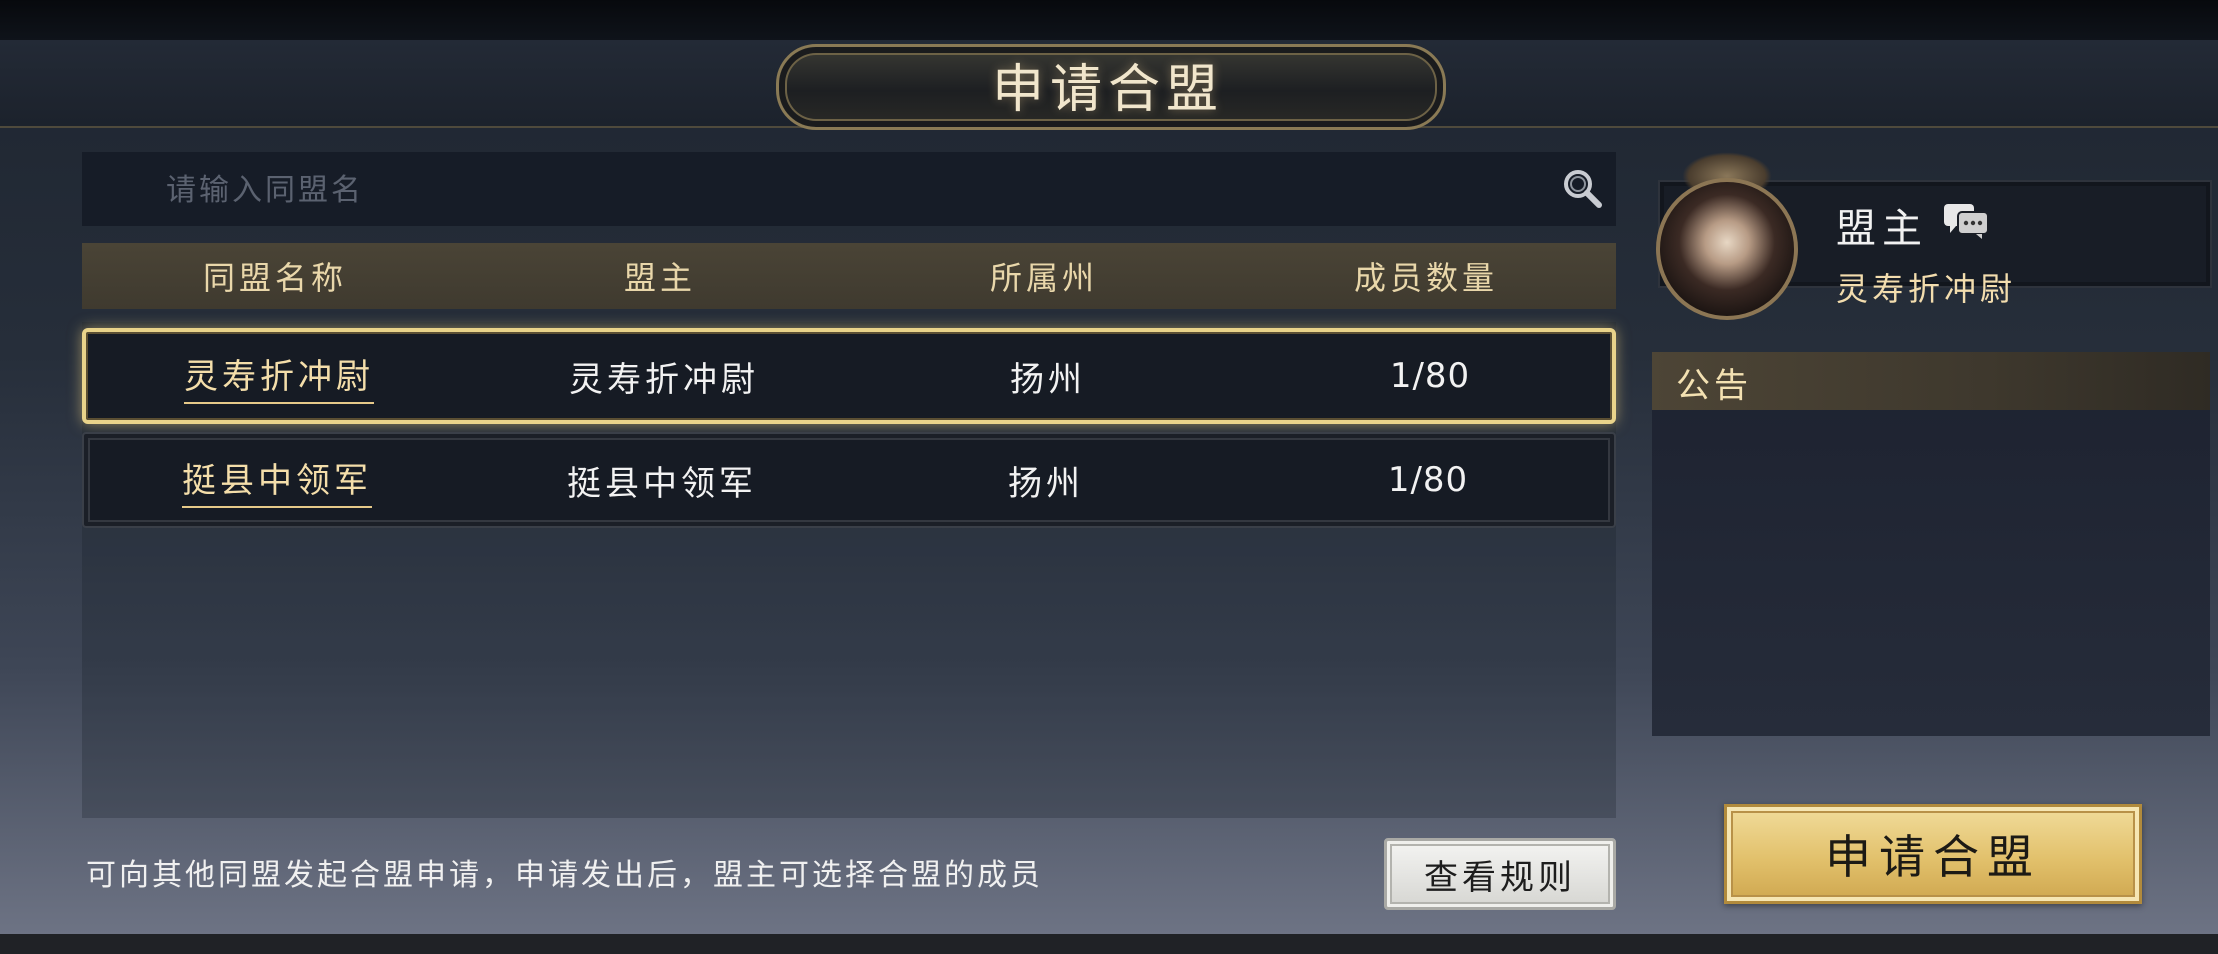 This screenshot has height=954, width=2218. Describe the element at coordinates (1882, 229) in the screenshot. I see `leader-label: 盟主` at that location.